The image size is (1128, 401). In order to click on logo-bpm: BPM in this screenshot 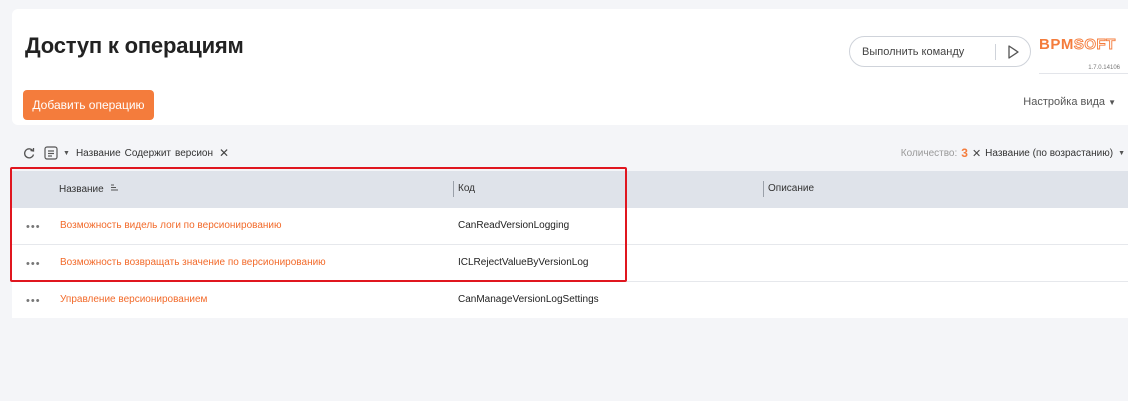, I will do `click(1056, 44)`.